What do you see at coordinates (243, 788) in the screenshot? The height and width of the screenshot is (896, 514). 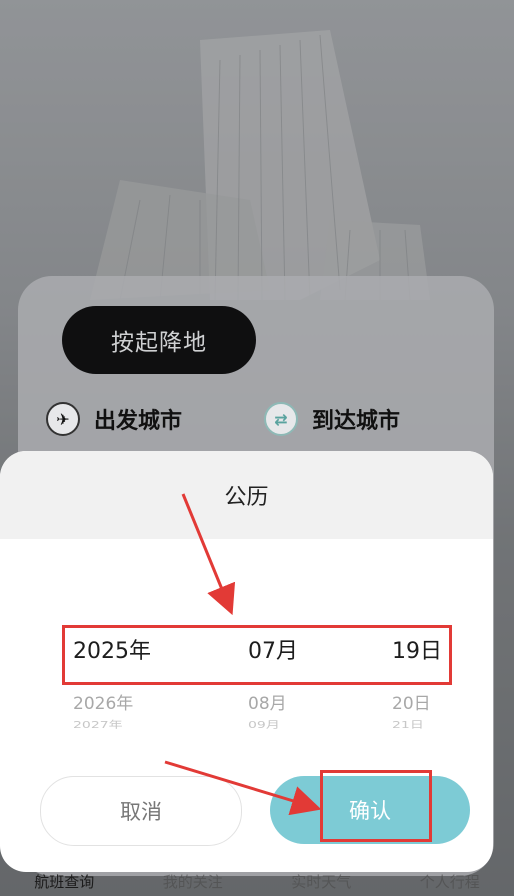 I see `arrow-to-confirm` at bounding box center [243, 788].